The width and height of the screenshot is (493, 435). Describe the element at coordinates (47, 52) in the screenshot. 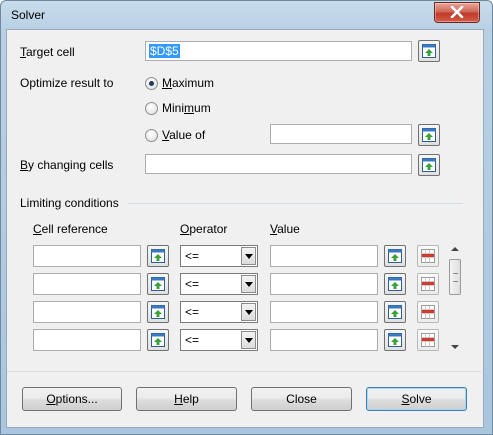

I see `target-cell-label: Target cell` at that location.